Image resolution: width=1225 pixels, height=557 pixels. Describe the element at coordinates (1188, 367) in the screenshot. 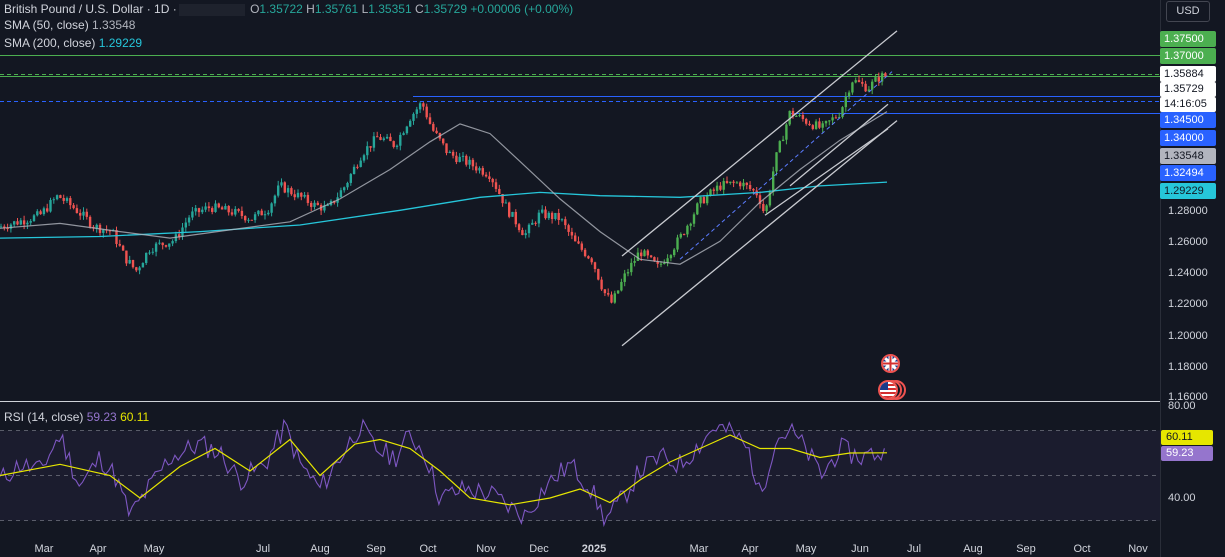

I see `y-tick: 1.18000` at that location.